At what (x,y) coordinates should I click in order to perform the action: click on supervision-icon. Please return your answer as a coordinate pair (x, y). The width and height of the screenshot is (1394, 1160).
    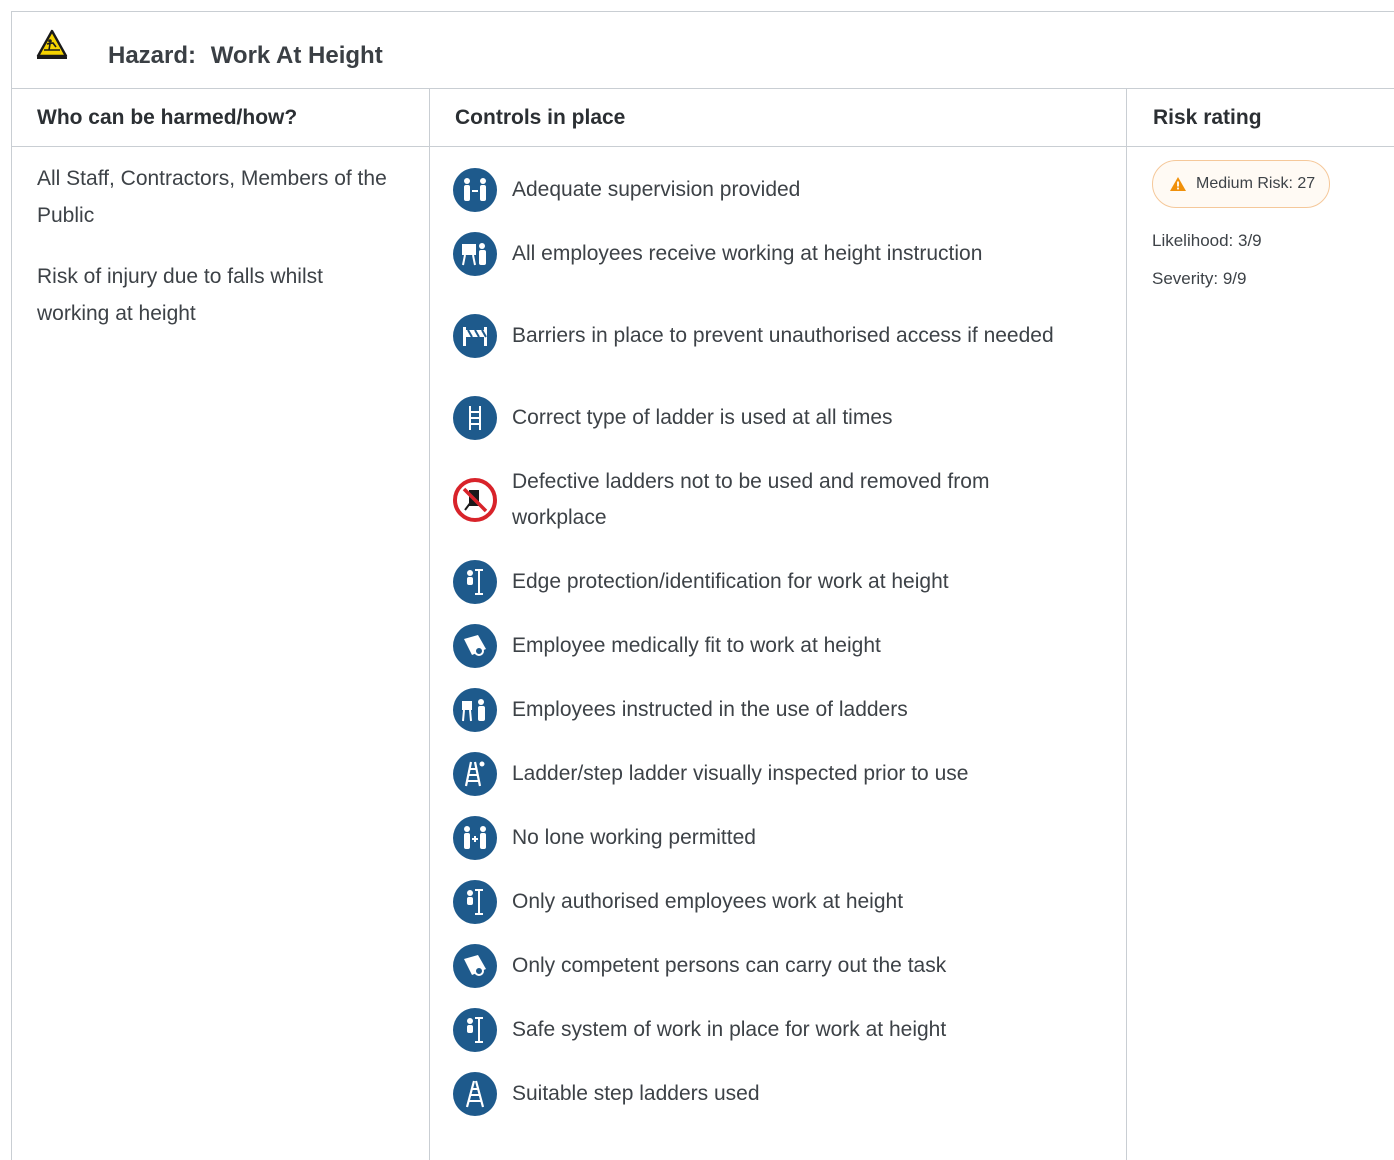
    Looking at the image, I should click on (475, 190).